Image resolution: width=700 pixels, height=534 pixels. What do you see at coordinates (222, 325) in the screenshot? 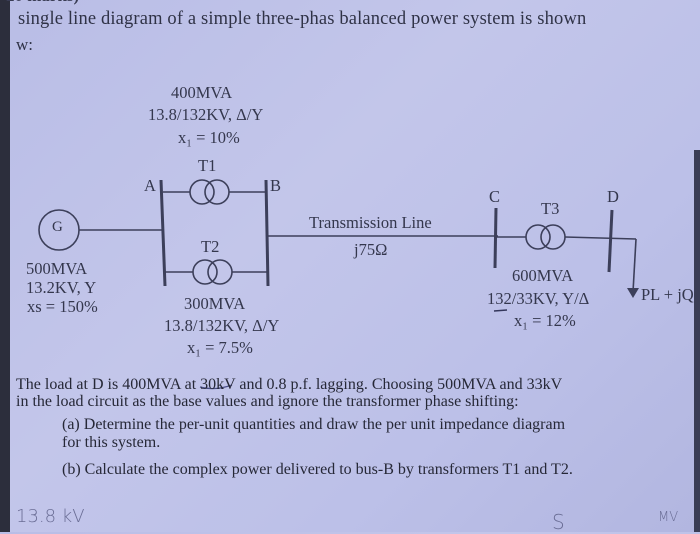
I see `t2-voltage: 13.8/132KV, Δ/Y` at bounding box center [222, 325].